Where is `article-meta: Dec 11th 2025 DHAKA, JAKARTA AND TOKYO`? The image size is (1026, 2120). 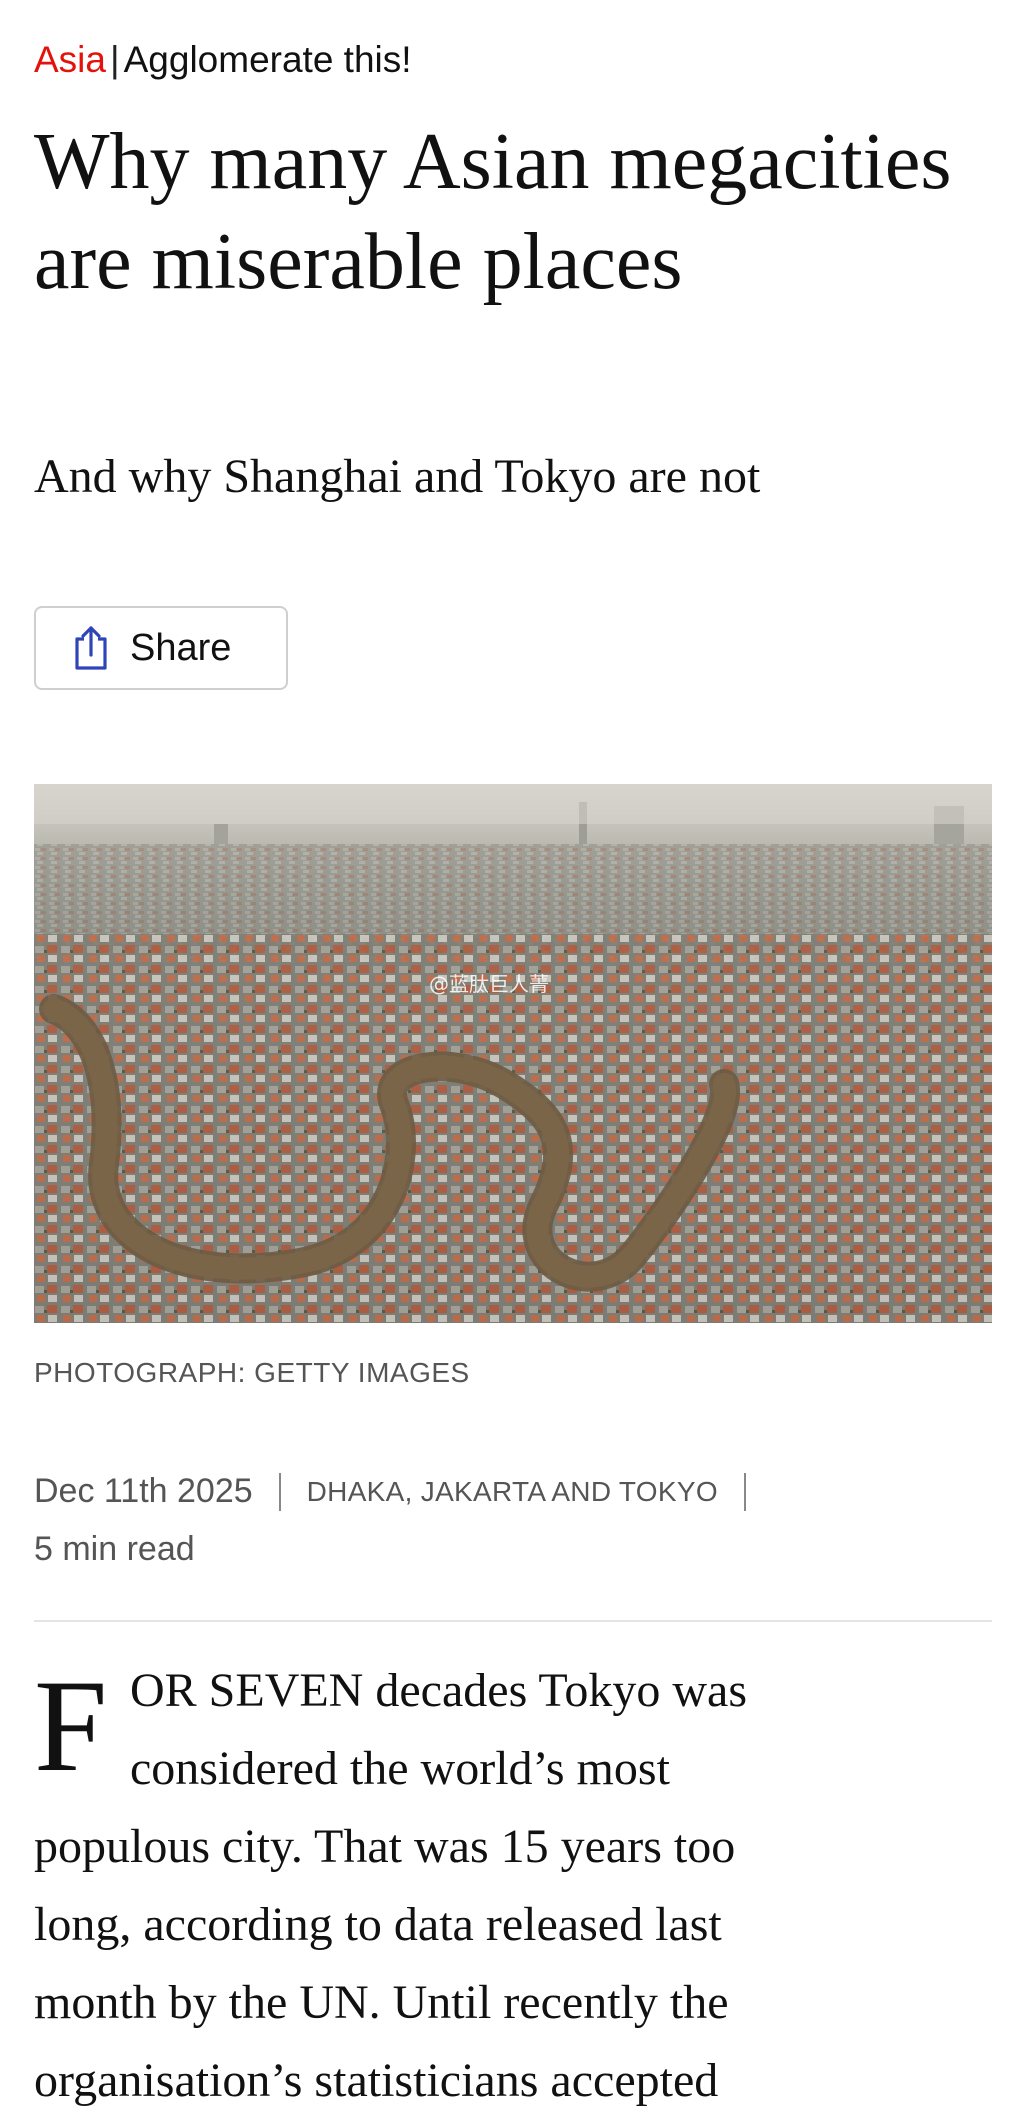 article-meta: Dec 11th 2025 DHAKA, JAKARTA AND TOKYO is located at coordinates (403, 1491).